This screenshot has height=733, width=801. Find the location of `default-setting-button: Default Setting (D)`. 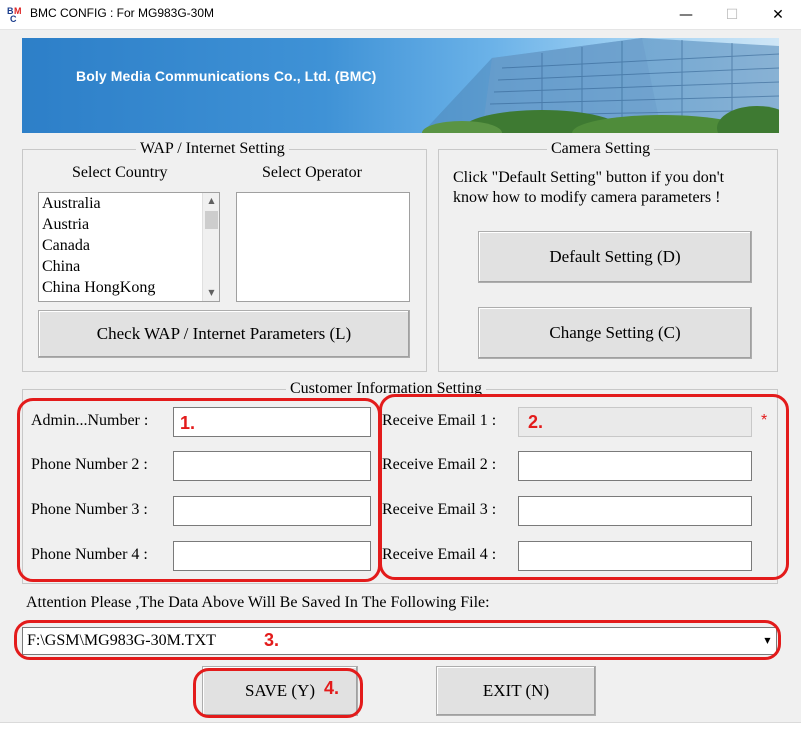

default-setting-button: Default Setting (D) is located at coordinates (615, 257).